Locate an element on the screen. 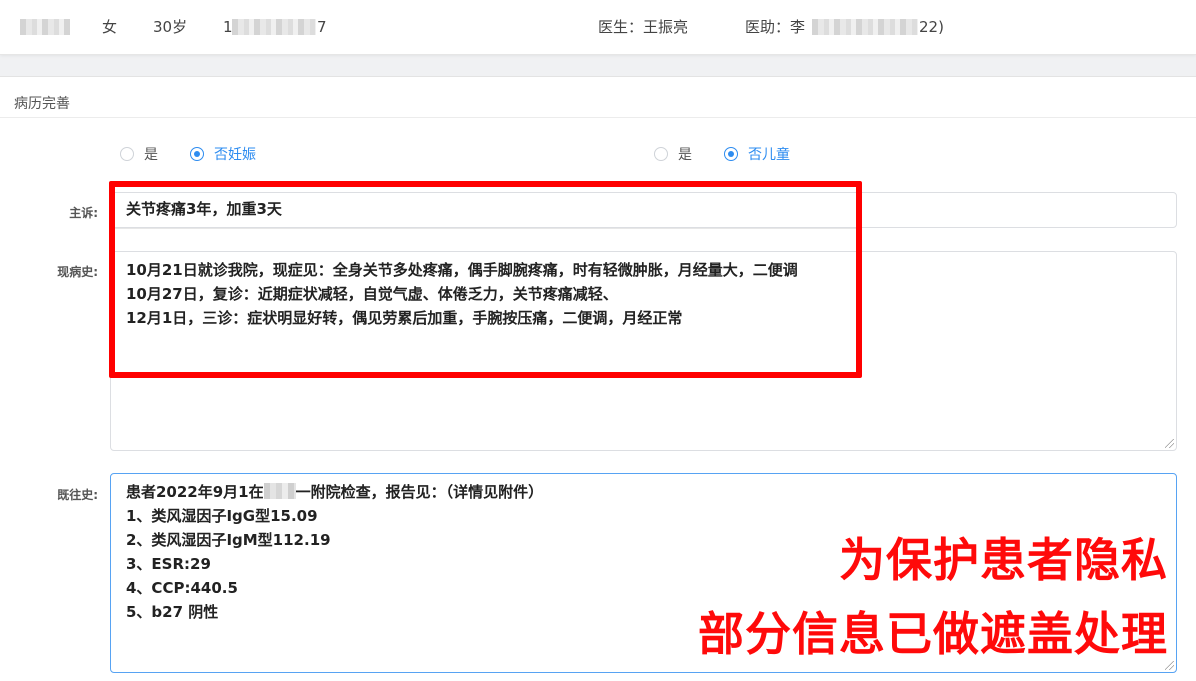 The height and width of the screenshot is (681, 1196). patient-phone-suffix: 7 is located at coordinates (322, 27).